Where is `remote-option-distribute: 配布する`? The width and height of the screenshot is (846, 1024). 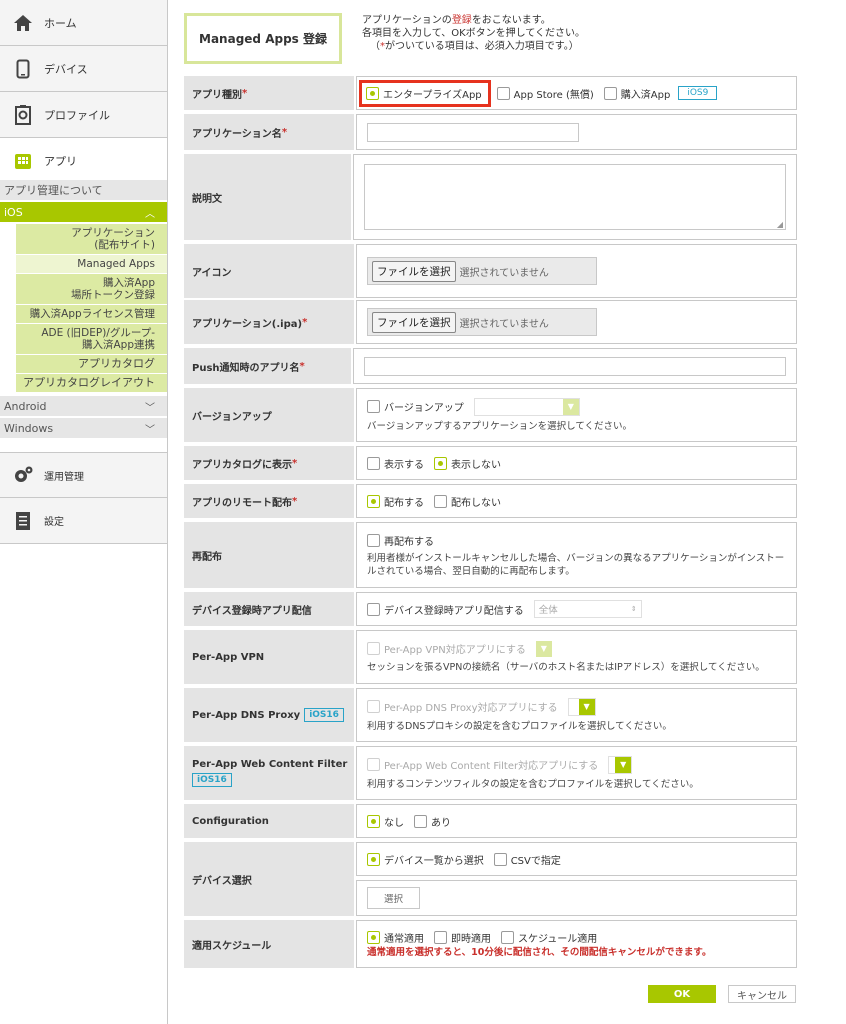
remote-option-distribute: 配布する is located at coordinates (395, 501).